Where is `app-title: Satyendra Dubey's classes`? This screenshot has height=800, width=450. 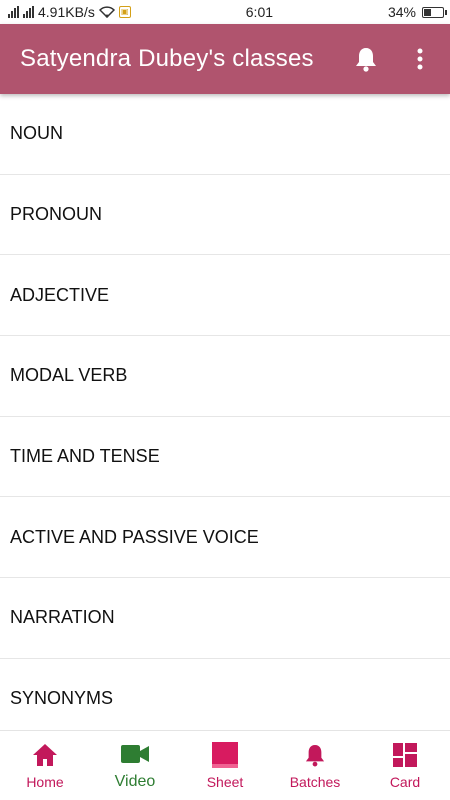 app-title: Satyendra Dubey's classes is located at coordinates (167, 58).